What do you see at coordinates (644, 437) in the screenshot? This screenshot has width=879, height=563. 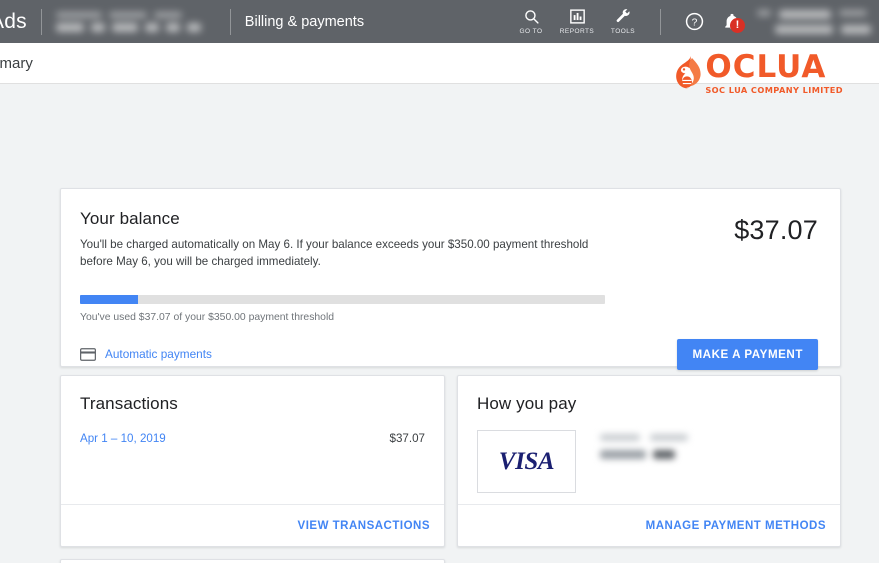 I see `card-detail-line-top` at bounding box center [644, 437].